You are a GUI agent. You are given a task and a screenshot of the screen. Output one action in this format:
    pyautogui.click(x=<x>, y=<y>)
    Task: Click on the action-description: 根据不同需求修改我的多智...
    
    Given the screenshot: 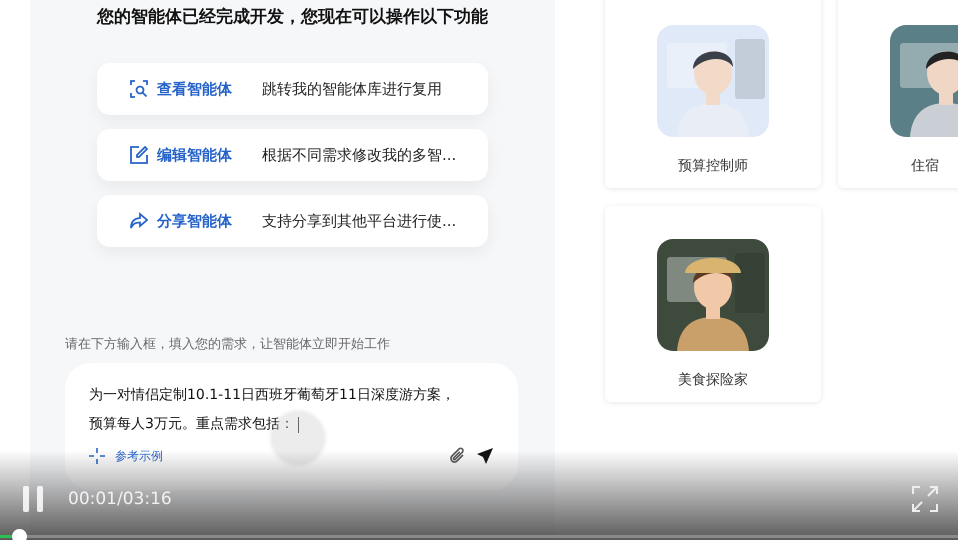 What is the action you would take?
    pyautogui.click(x=359, y=155)
    